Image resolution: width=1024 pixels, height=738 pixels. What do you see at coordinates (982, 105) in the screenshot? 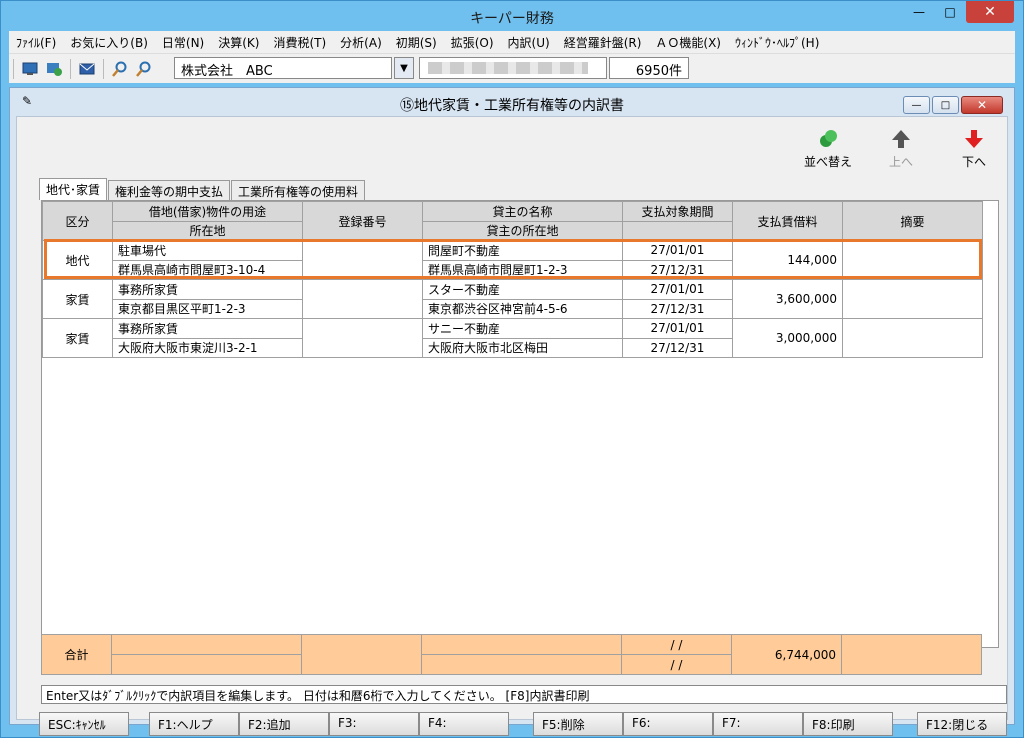
I see `child-close-button: ✕` at bounding box center [982, 105].